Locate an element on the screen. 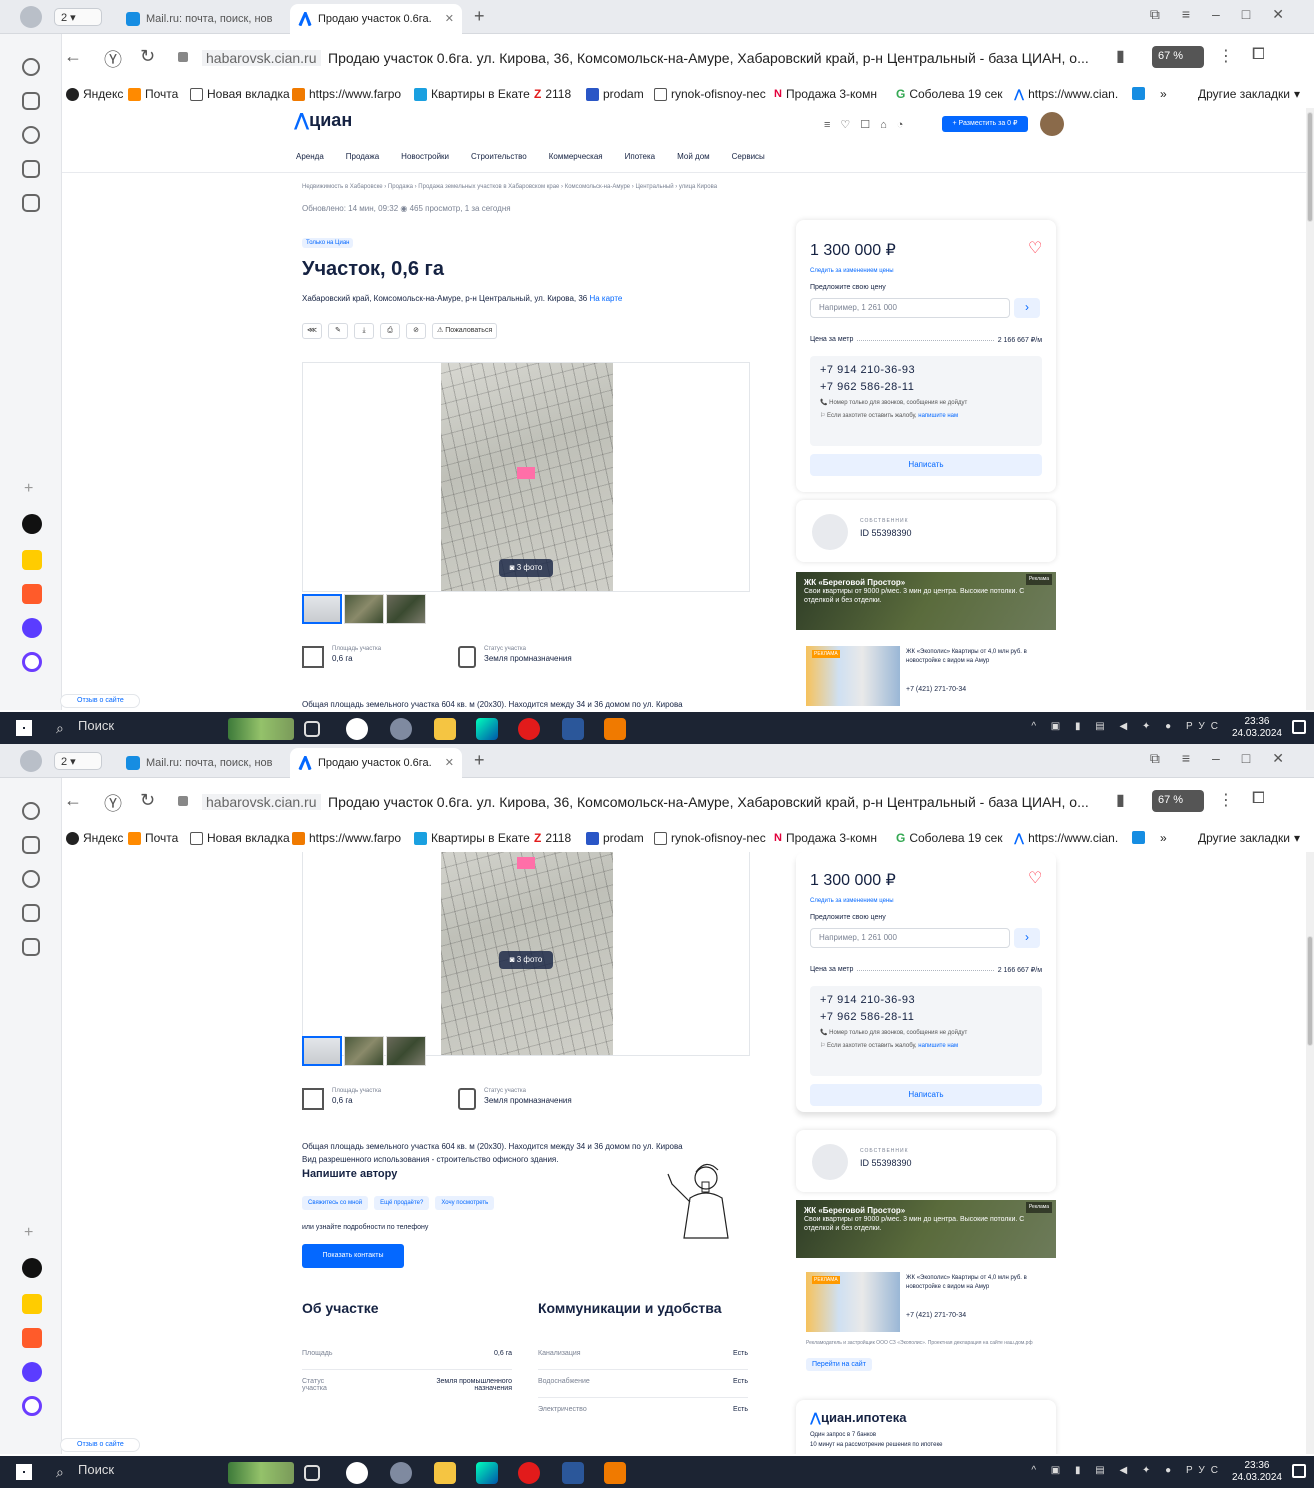 This screenshot has width=1314, height=1488. edit-icon: ✎ is located at coordinates (338, 331).